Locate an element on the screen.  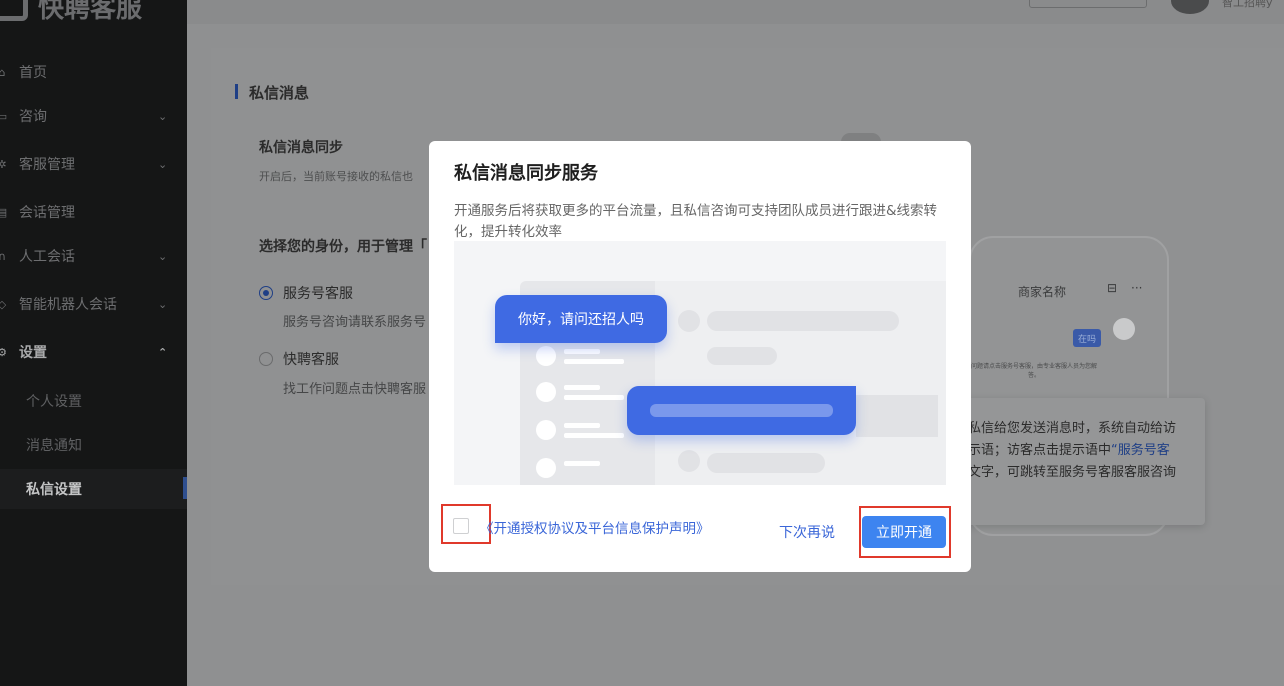
identity-section-title: 选择您的身份，用于管理「 is located at coordinates (343, 247).